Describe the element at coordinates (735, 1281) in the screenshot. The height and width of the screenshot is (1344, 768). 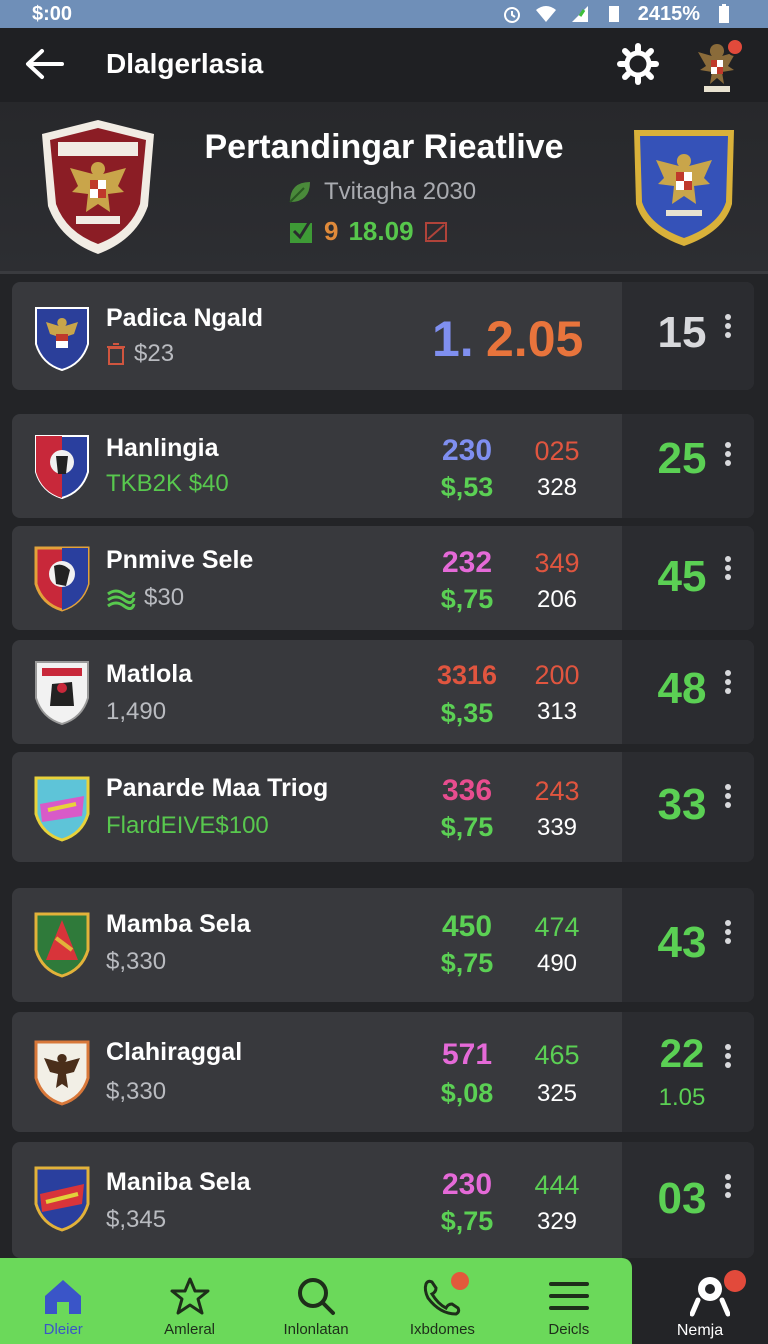
I see `close-badge-icon` at that location.